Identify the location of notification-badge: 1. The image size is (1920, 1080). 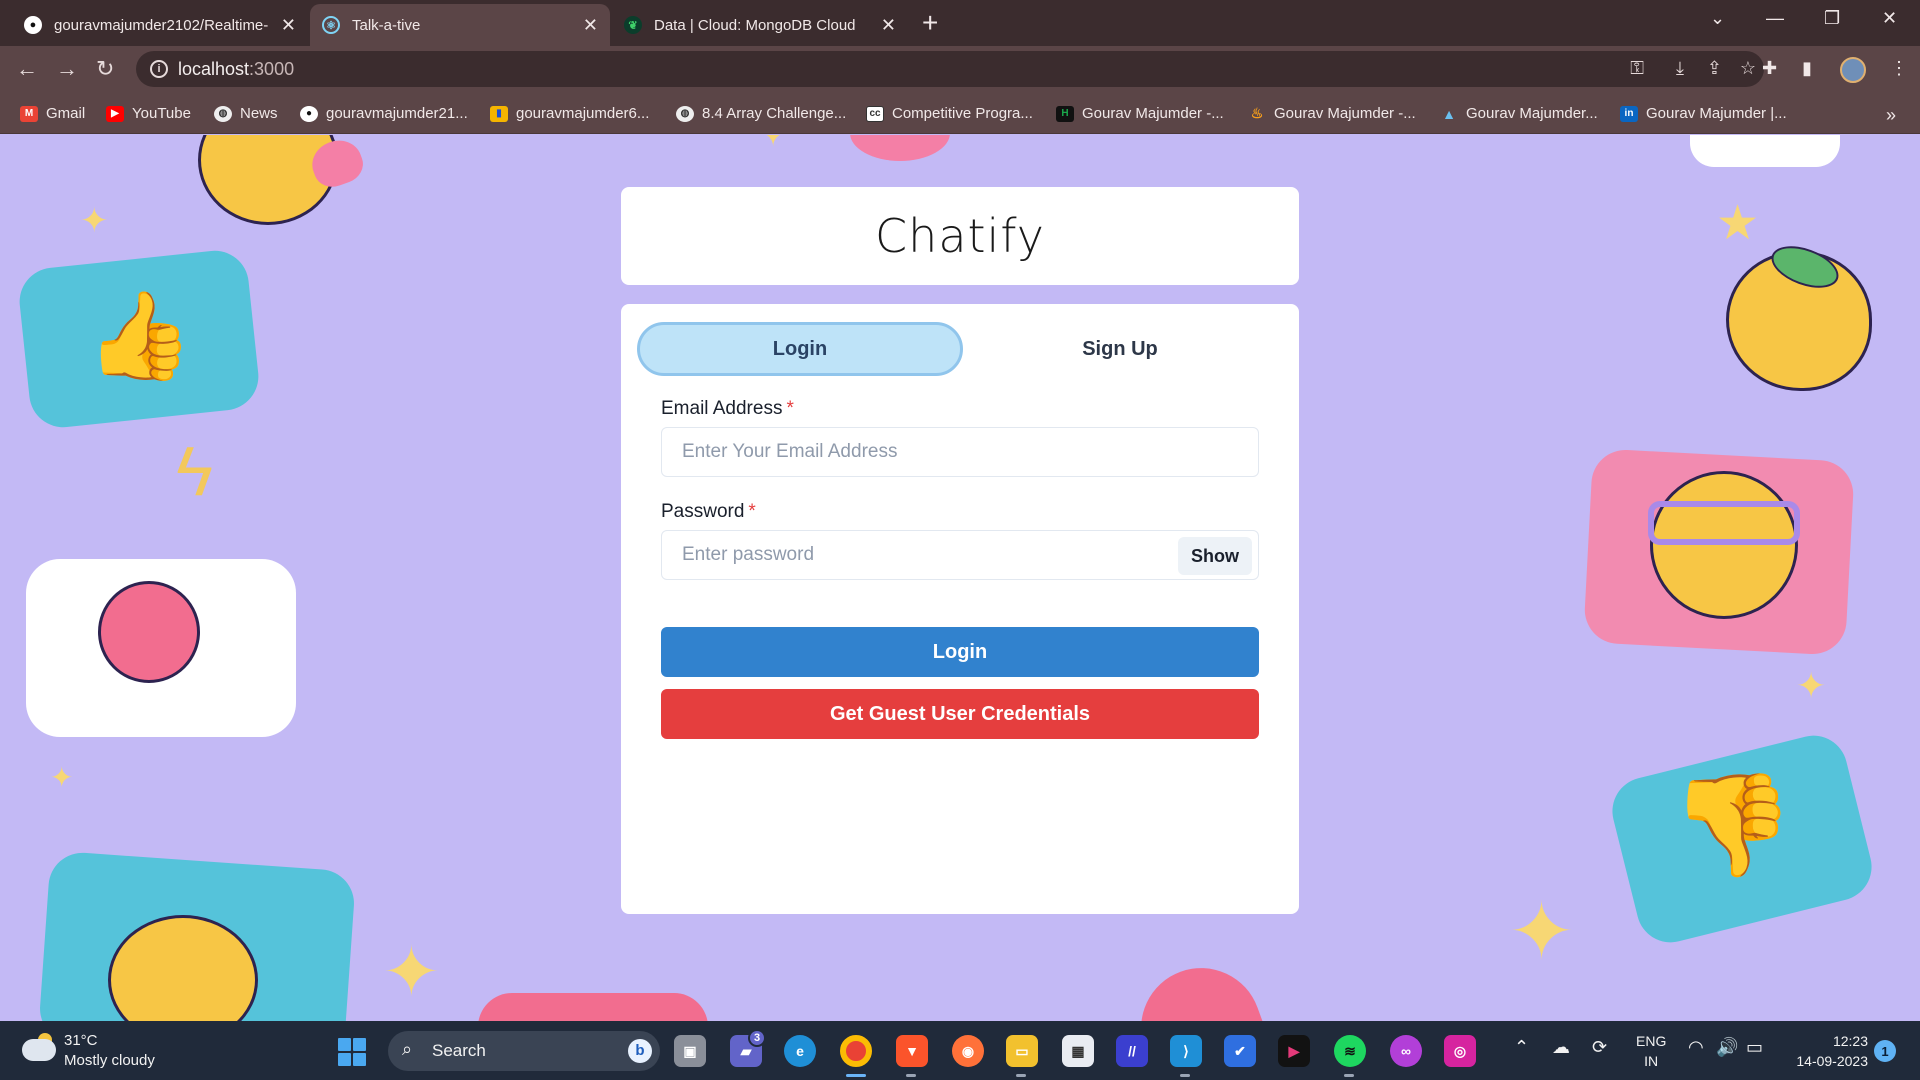
(1885, 1051).